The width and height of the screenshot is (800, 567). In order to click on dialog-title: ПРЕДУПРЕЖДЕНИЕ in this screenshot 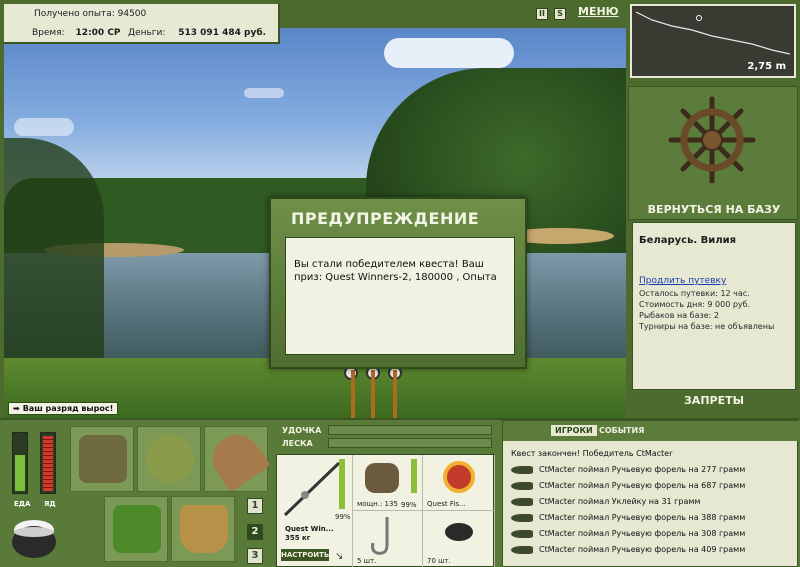, I will do `click(385, 218)`.